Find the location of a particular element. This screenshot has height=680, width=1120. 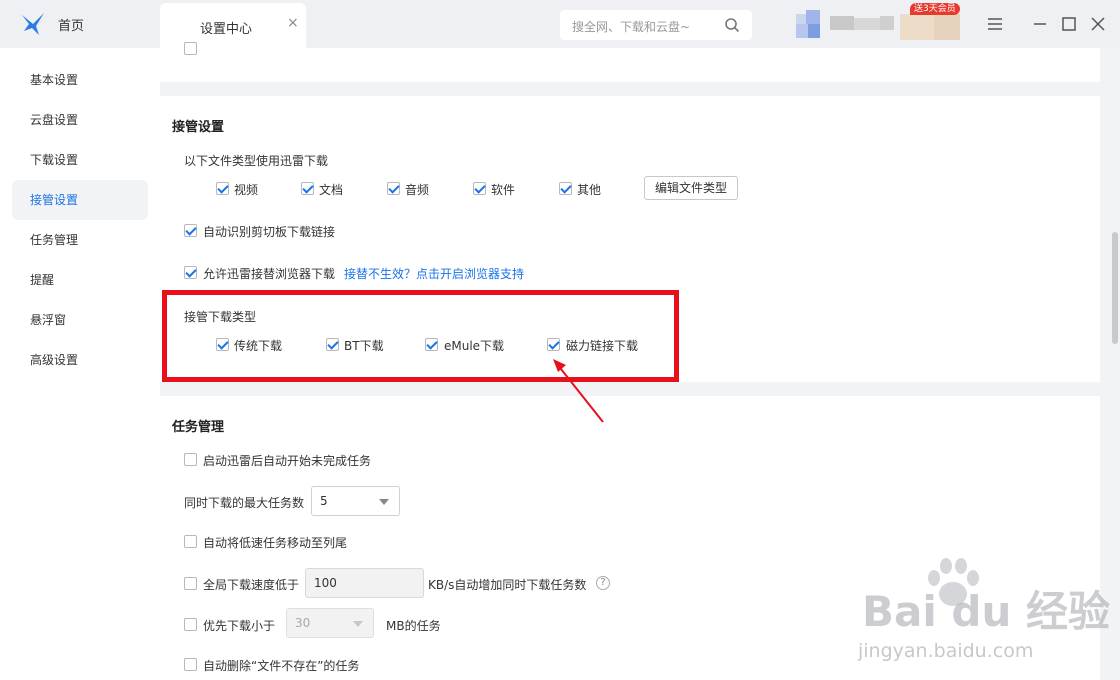

tab-title: 设置中心 is located at coordinates (226, 29).